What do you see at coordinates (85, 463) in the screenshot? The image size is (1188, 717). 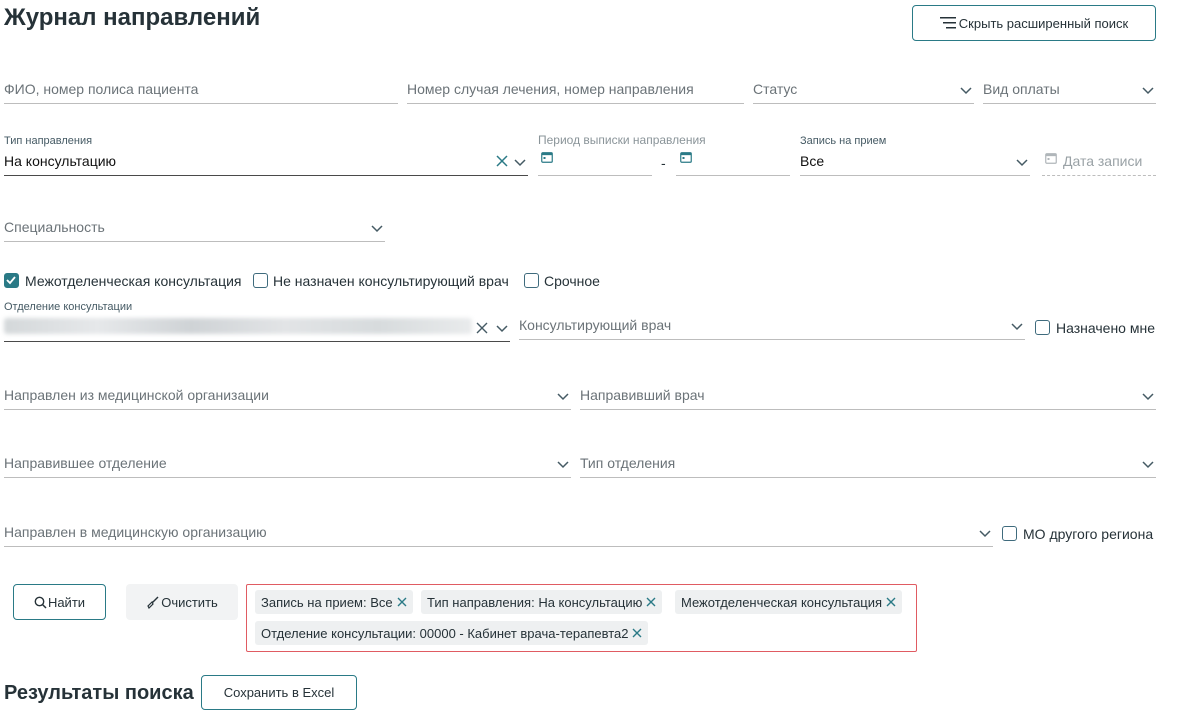 I see `referring-department-placeholder: Направившее отделение` at bounding box center [85, 463].